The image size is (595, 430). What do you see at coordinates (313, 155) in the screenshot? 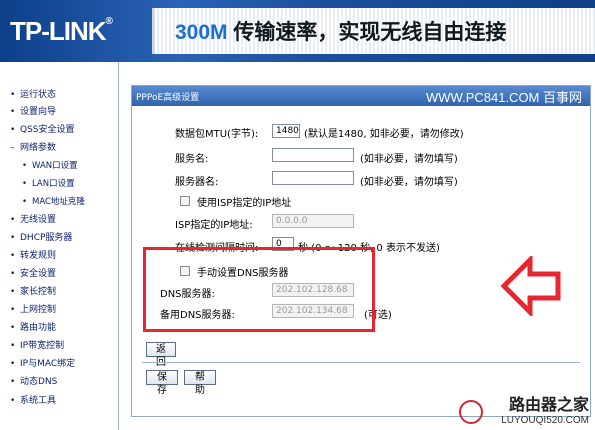
I see `service-name-input` at bounding box center [313, 155].